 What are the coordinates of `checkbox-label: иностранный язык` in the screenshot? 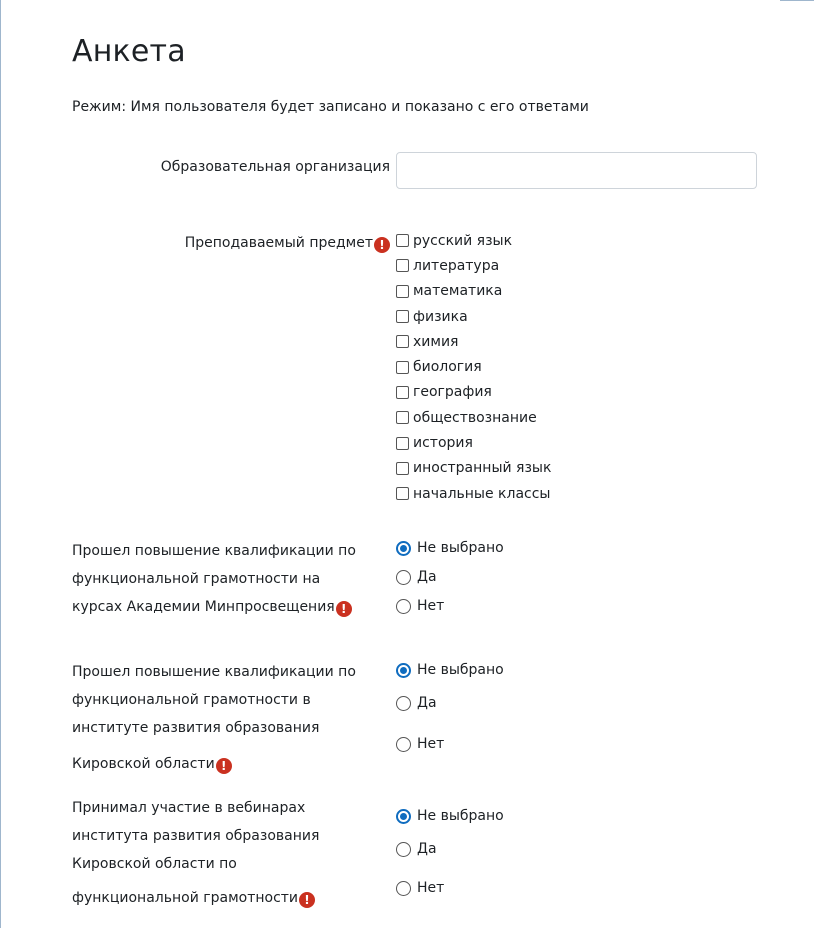 It's located at (482, 468).